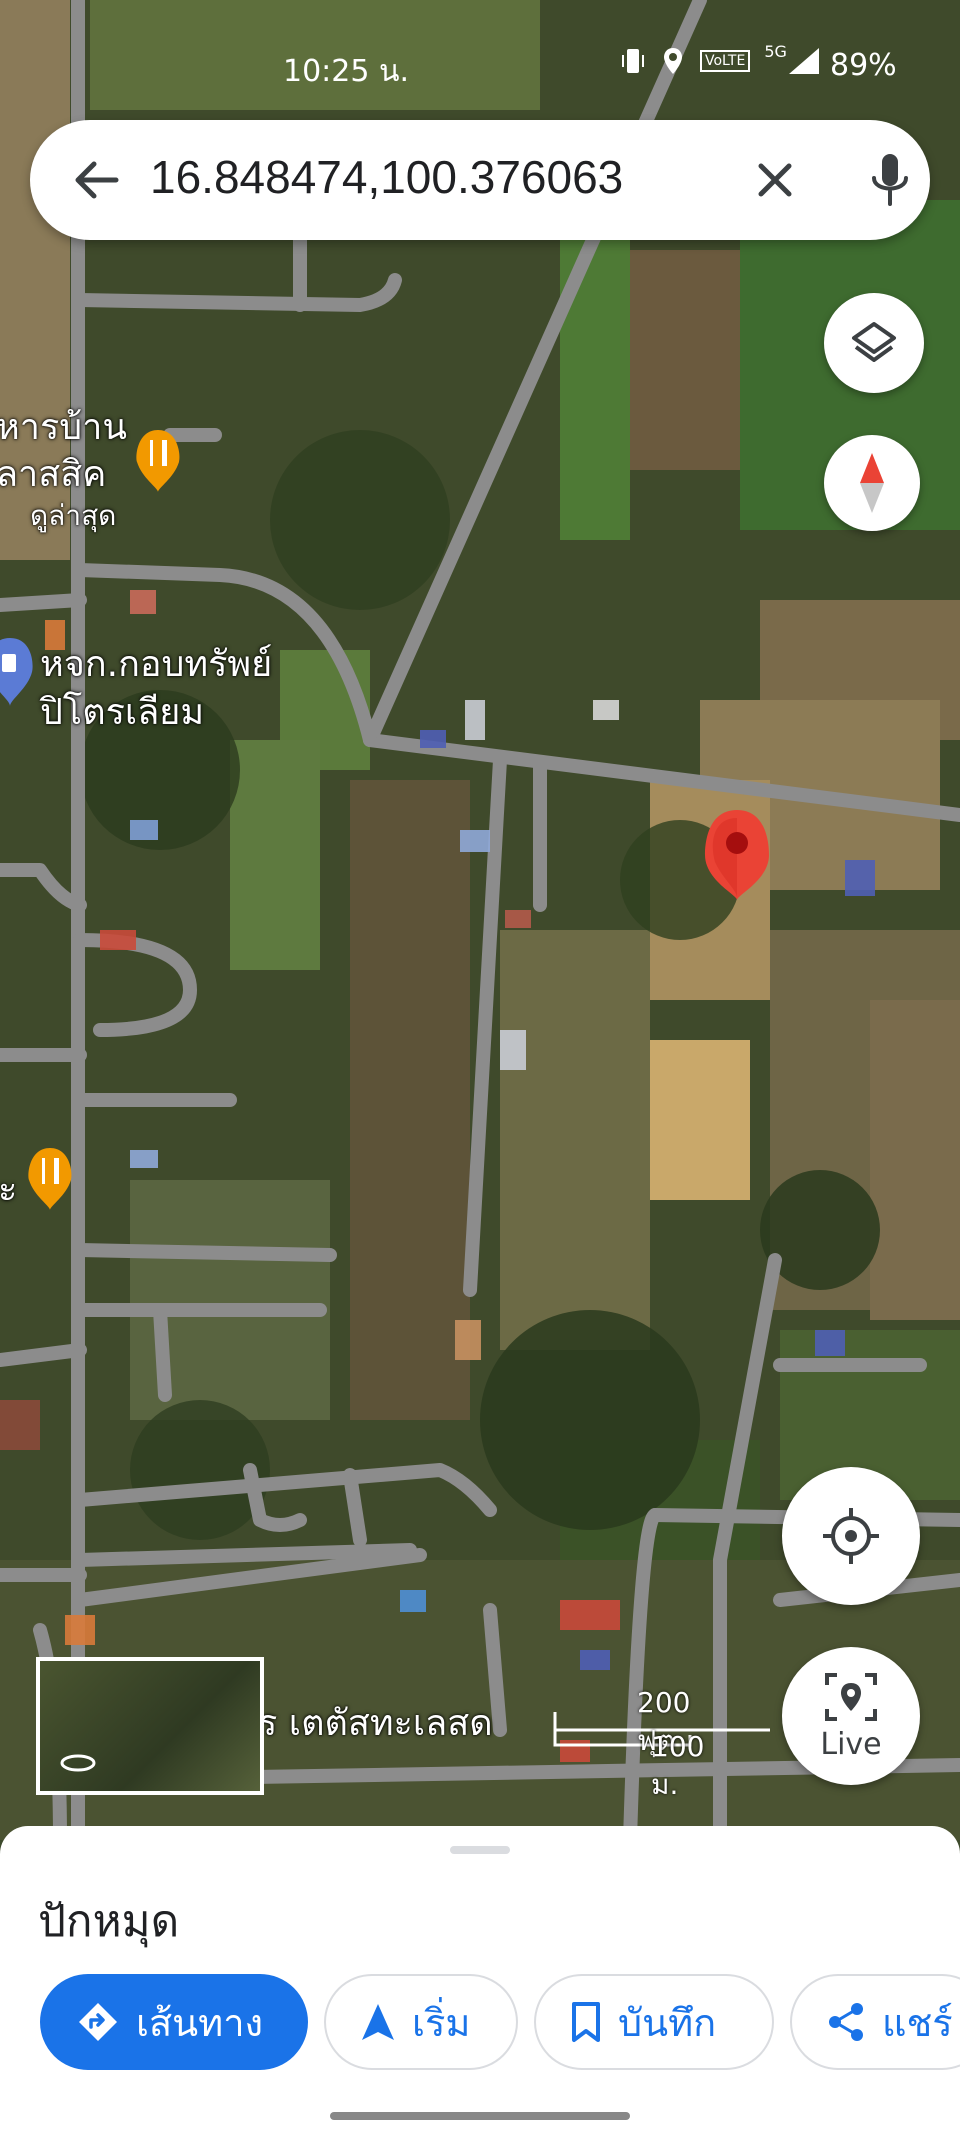 The height and width of the screenshot is (2133, 960). What do you see at coordinates (375, 1722) in the screenshot?
I see `poi-label-seafood: ร เตตัสทะเลสด` at bounding box center [375, 1722].